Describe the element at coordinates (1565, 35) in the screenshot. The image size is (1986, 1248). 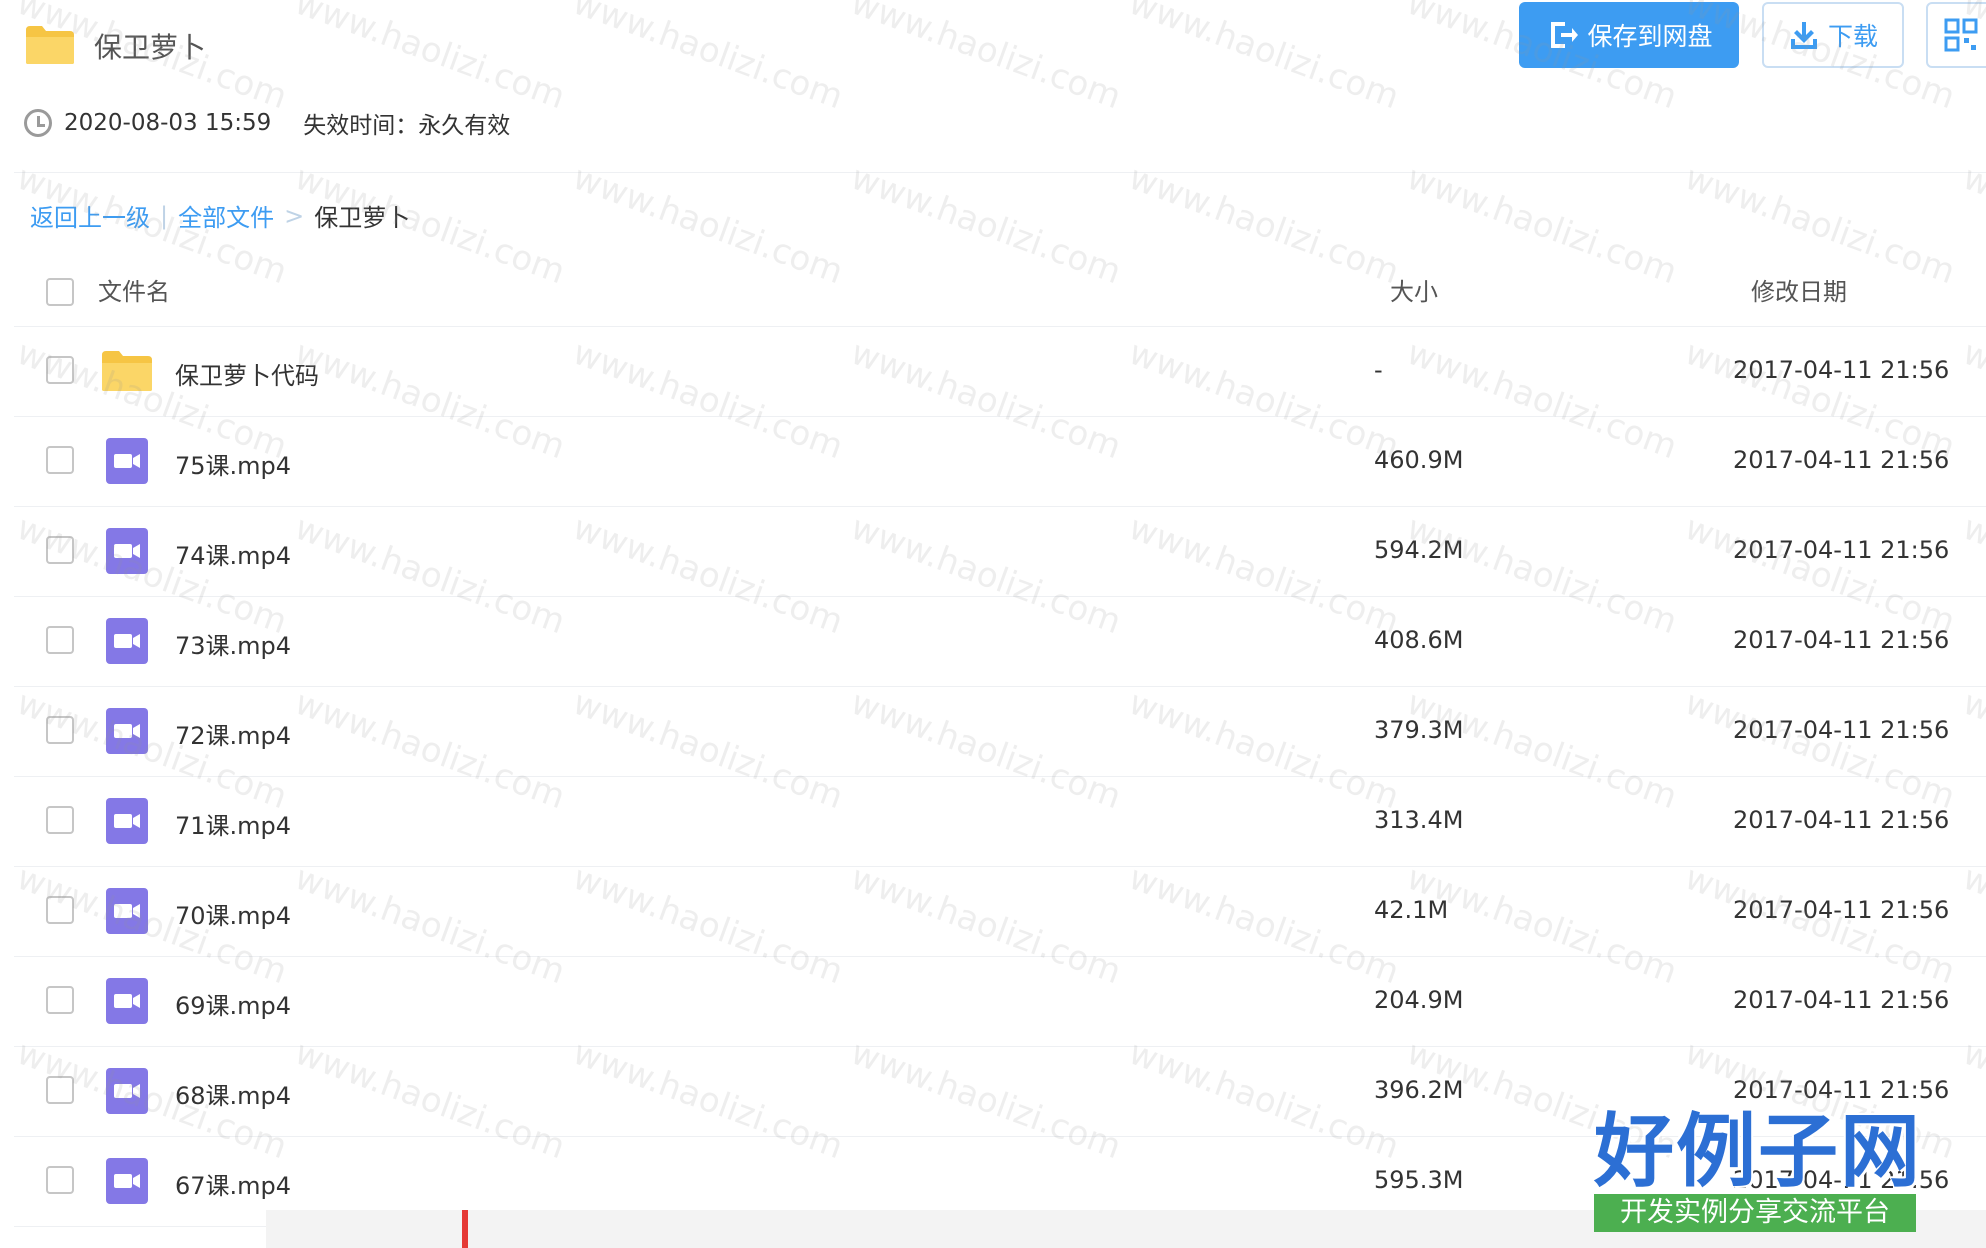
I see `save-icon` at that location.